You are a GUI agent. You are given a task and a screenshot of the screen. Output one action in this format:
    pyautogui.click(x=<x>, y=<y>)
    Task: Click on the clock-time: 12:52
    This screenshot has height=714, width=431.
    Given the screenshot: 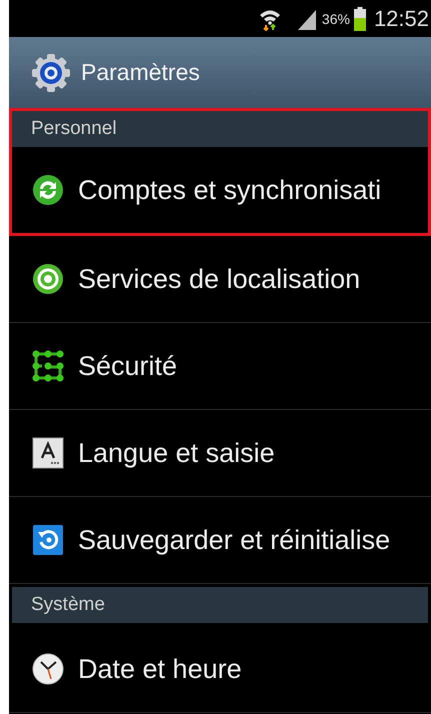 What is the action you would take?
    pyautogui.click(x=401, y=19)
    